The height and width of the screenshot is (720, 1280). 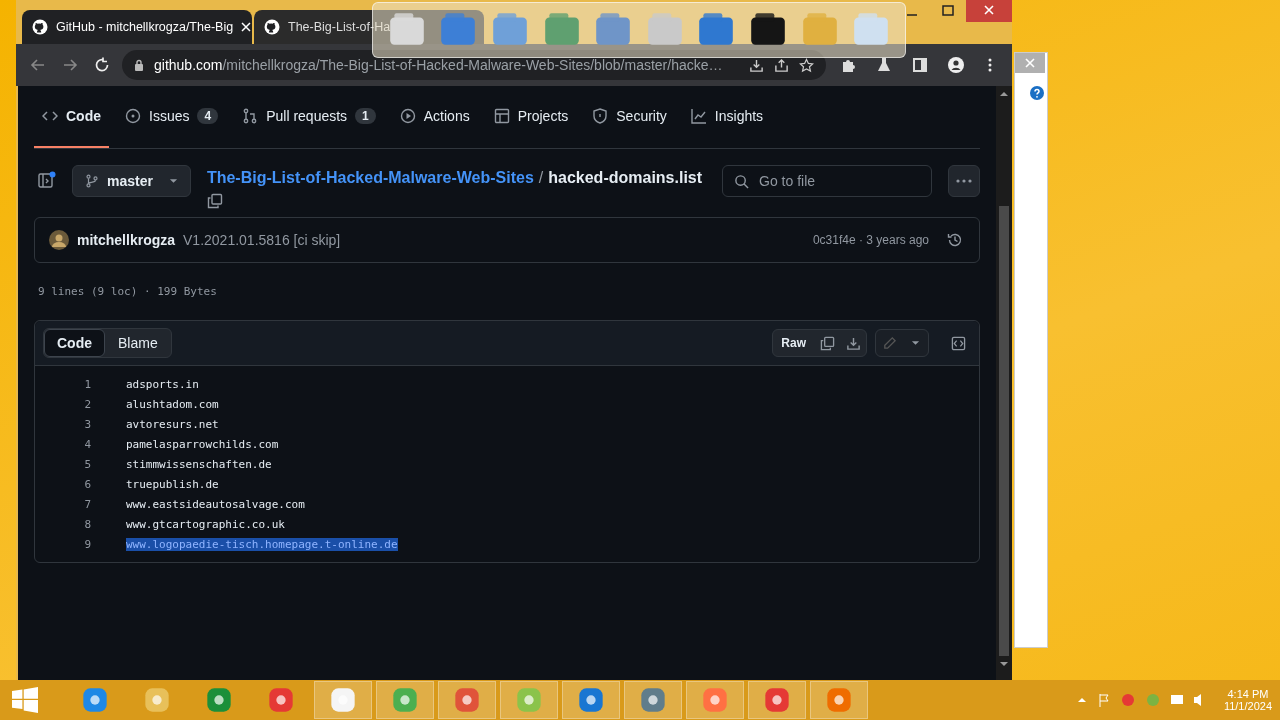 I want to click on line-number: 1, so click(x=87, y=384).